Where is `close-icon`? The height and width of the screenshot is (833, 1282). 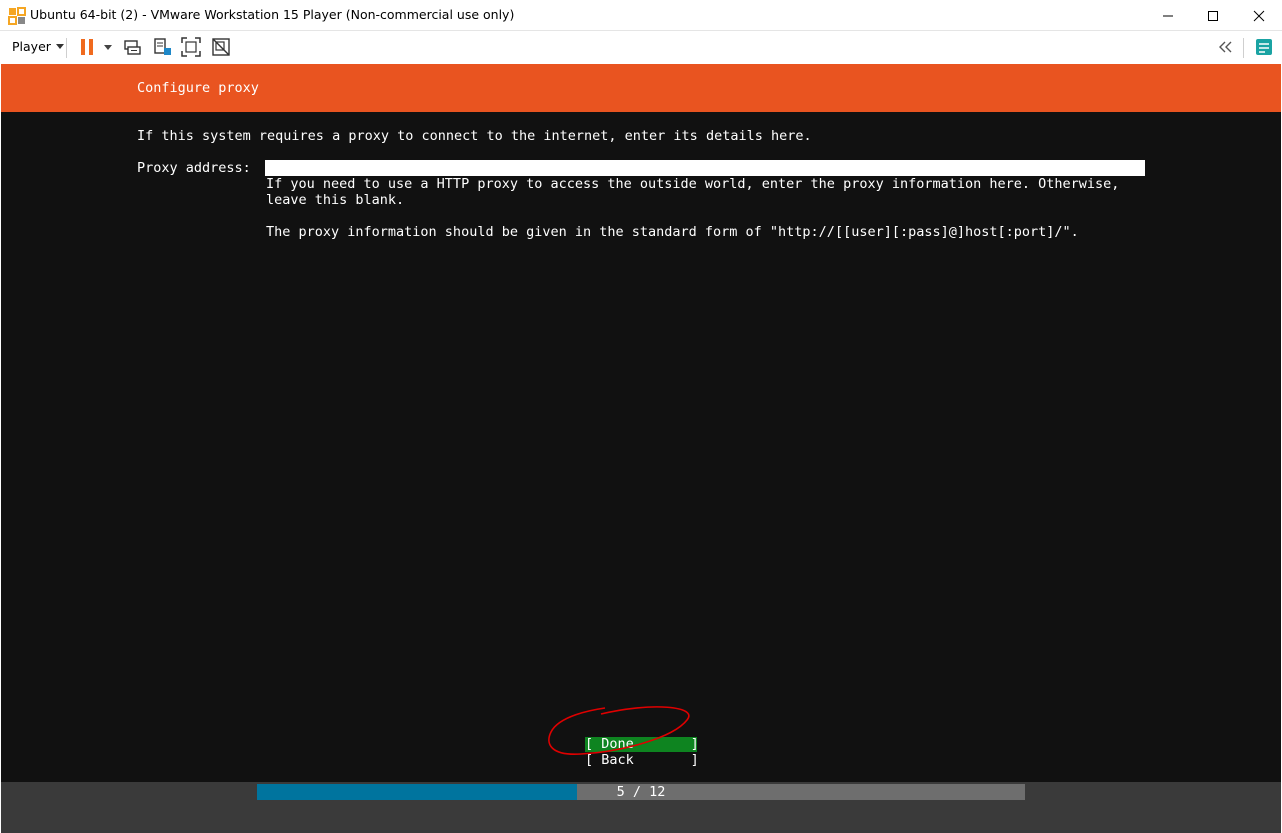 close-icon is located at coordinates (1259, 15).